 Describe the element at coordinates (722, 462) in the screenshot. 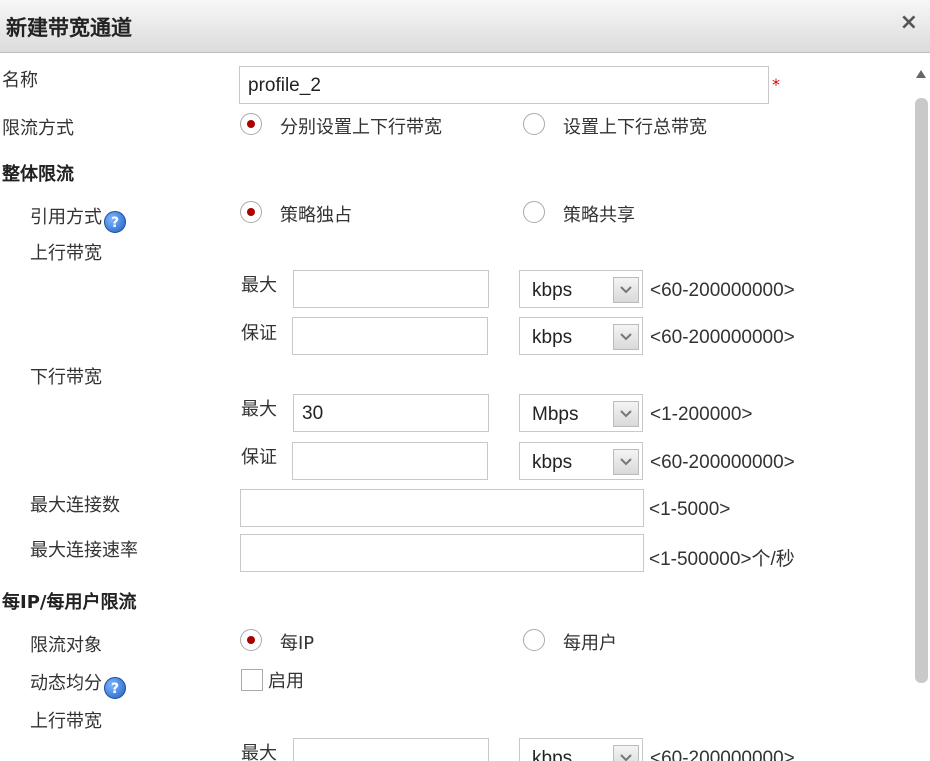

I see `down-guarantee-range: <60-200000000>` at that location.